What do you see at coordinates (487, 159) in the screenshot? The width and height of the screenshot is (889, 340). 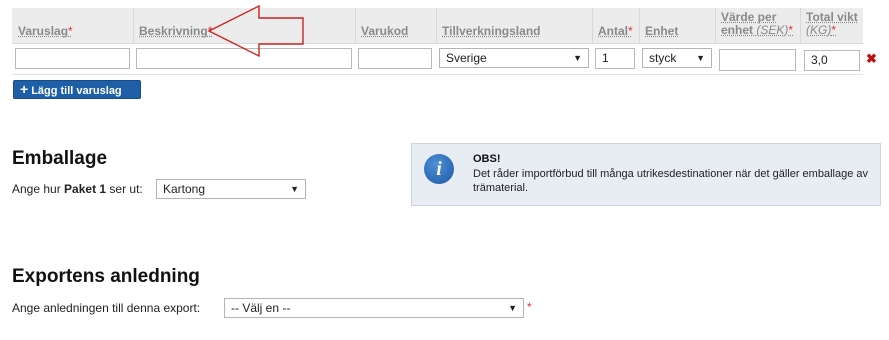 I see `notice-title: OBS!` at bounding box center [487, 159].